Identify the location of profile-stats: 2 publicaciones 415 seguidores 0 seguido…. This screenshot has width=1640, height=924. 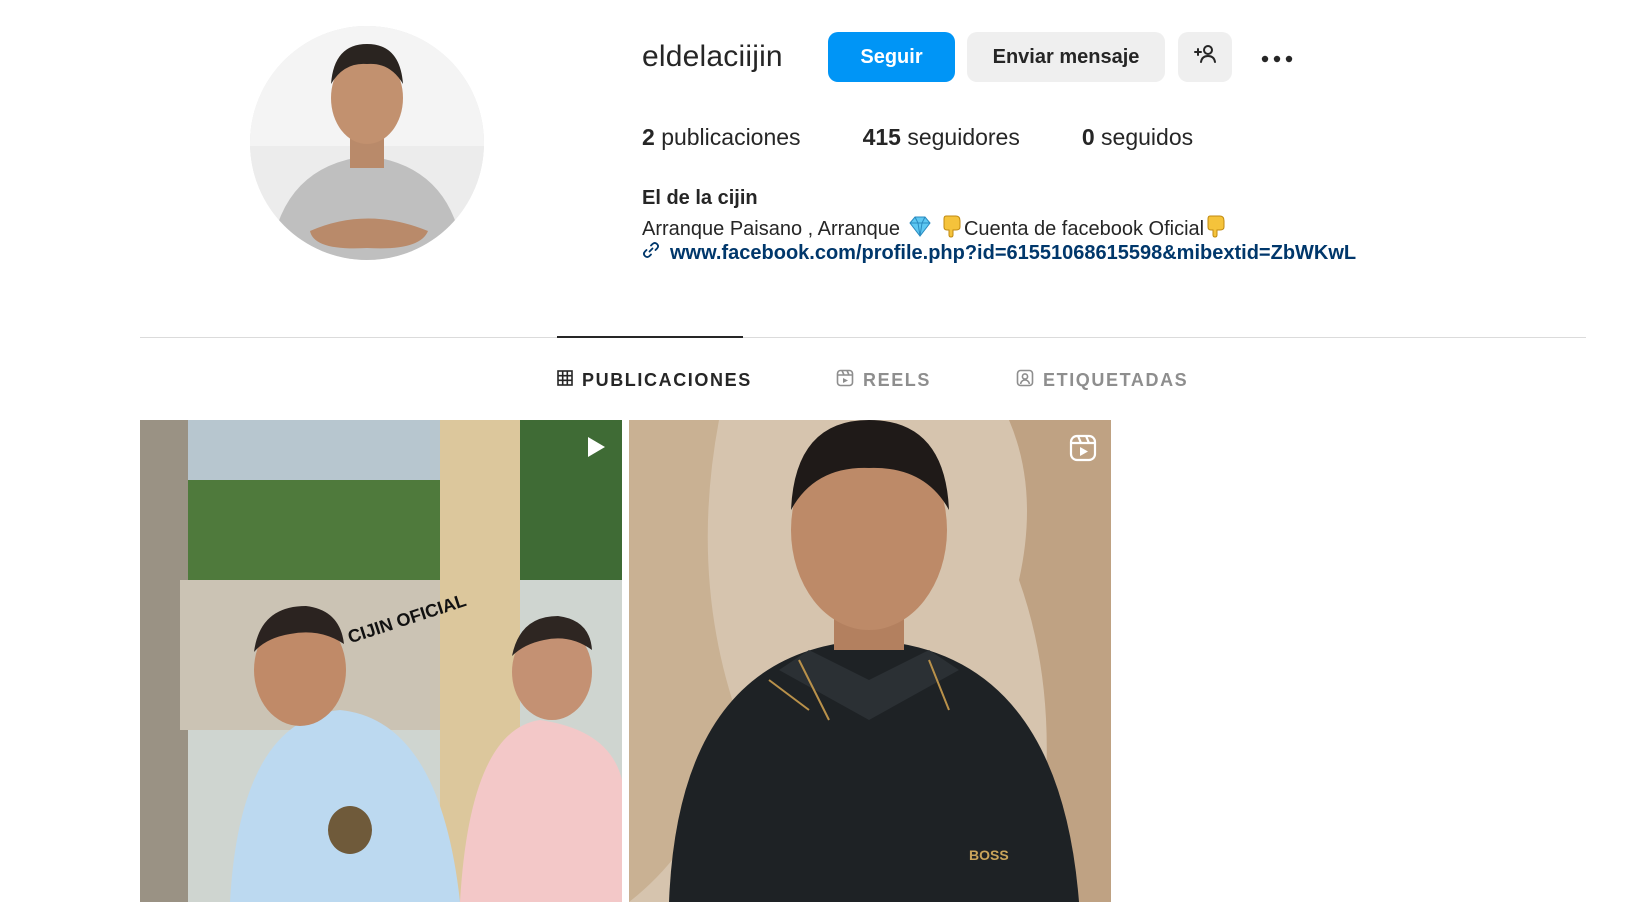
(917, 137).